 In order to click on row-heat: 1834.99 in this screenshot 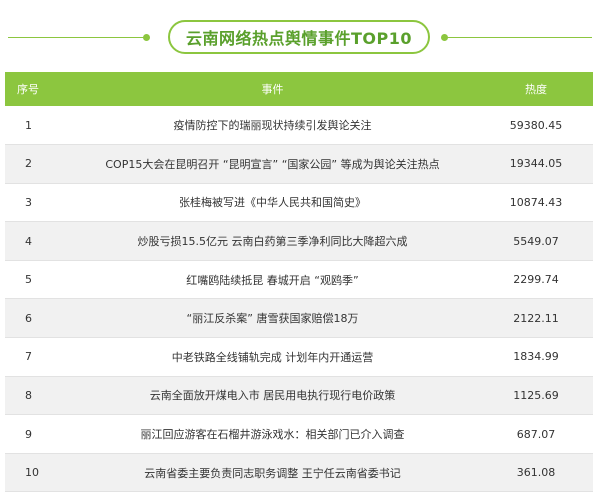, I will do `click(536, 357)`.